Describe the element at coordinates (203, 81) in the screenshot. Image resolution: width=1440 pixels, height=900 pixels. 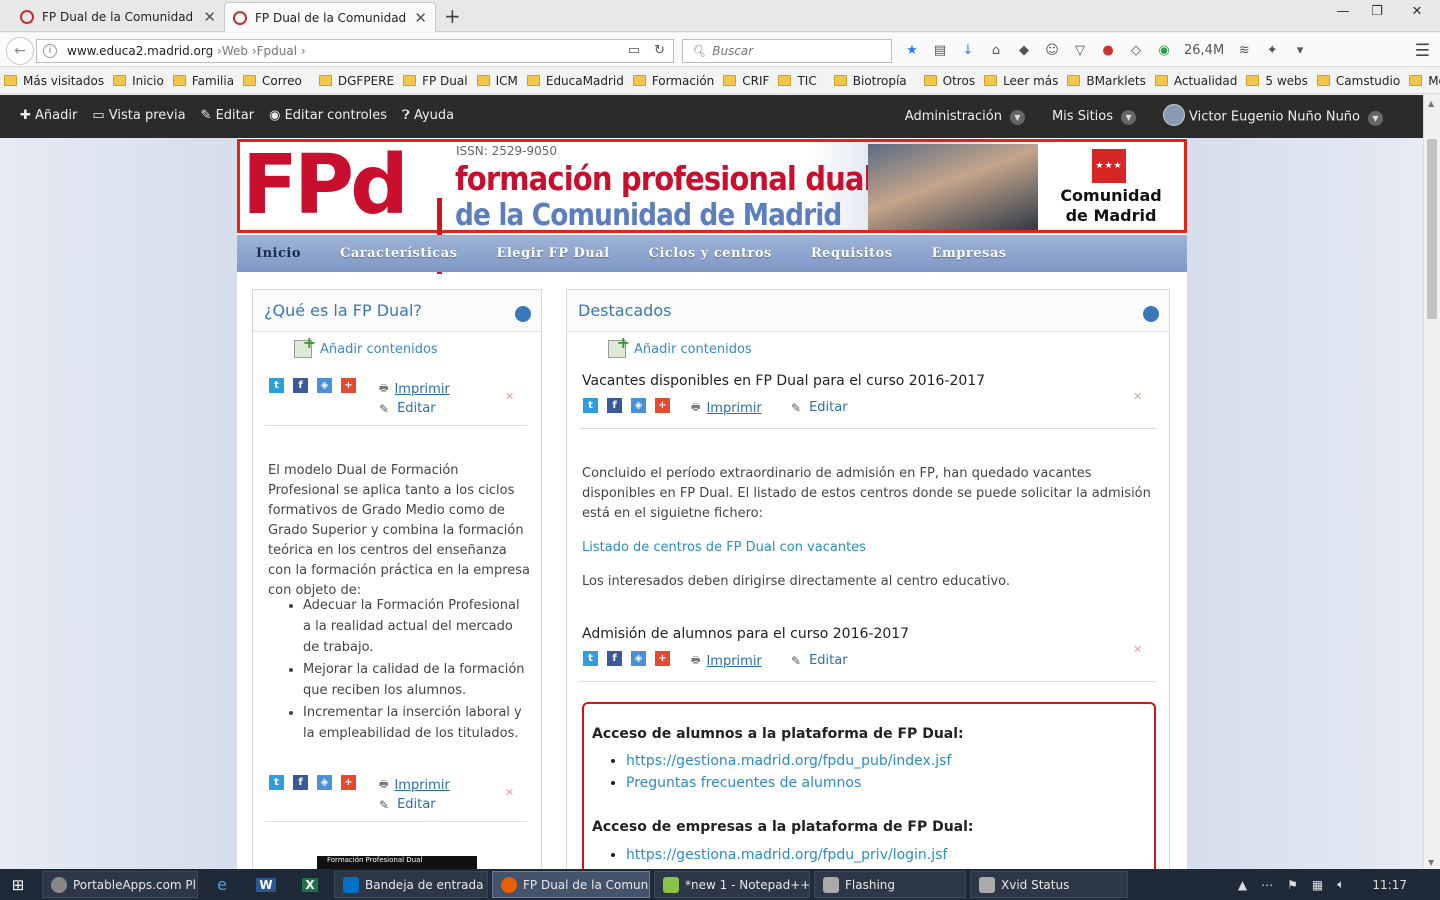
I see `bookmark-item: Familia` at that location.